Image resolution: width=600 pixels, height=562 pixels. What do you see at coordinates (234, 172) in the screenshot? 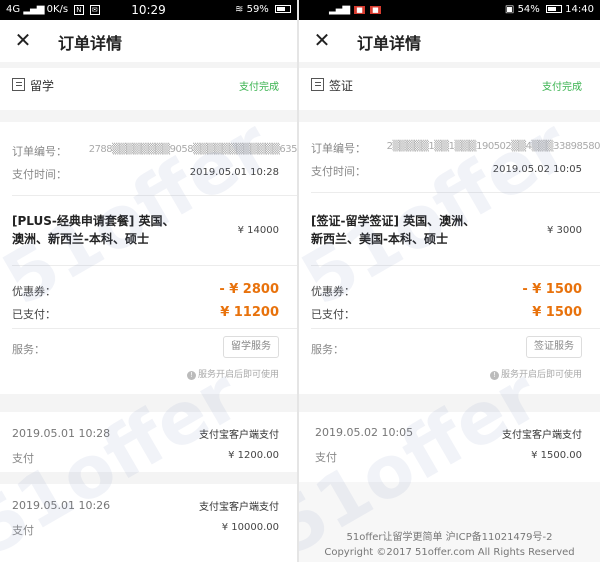
I see `pay-time: 2019.05.01 10:28` at bounding box center [234, 172].